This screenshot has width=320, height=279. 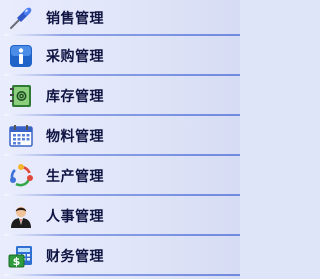 I want to click on menu-item-label: 物料管理, so click(x=75, y=137).